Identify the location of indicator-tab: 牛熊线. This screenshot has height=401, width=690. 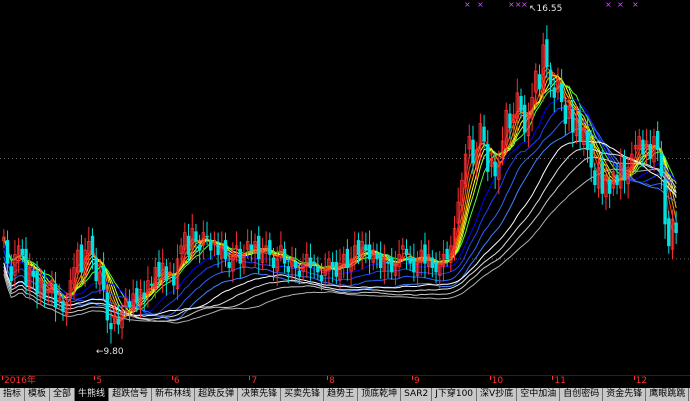
(92, 394).